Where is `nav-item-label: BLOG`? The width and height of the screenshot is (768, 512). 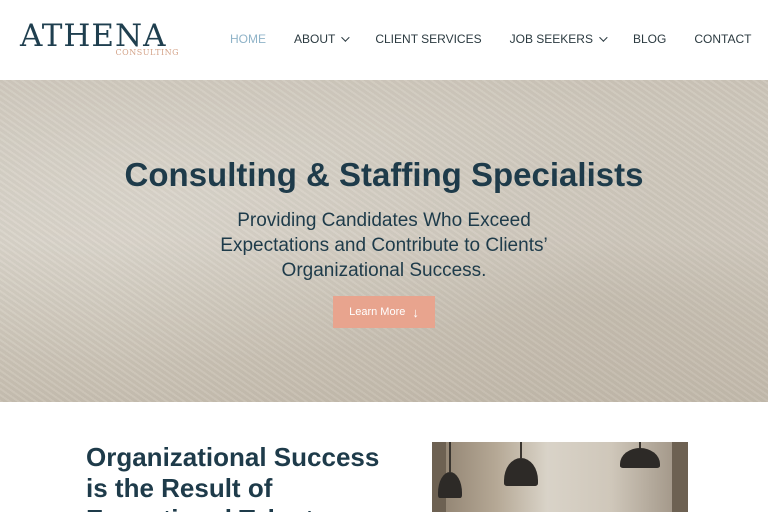 nav-item-label: BLOG is located at coordinates (649, 39).